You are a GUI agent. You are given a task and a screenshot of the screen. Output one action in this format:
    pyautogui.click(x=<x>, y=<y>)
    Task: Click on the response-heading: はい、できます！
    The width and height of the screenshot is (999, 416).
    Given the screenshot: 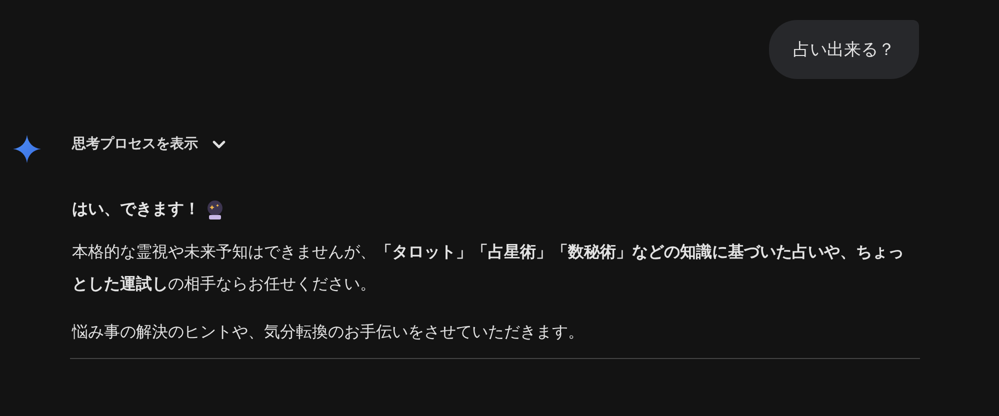 What is the action you would take?
    pyautogui.click(x=136, y=209)
    